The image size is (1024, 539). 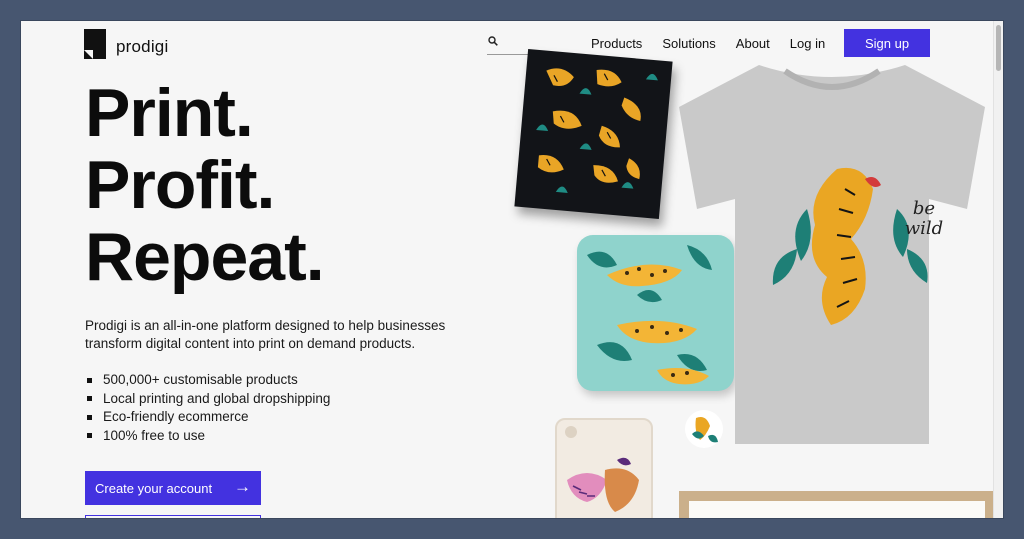 What do you see at coordinates (593, 134) in the screenshot?
I see `tiger-poster-image` at bounding box center [593, 134].